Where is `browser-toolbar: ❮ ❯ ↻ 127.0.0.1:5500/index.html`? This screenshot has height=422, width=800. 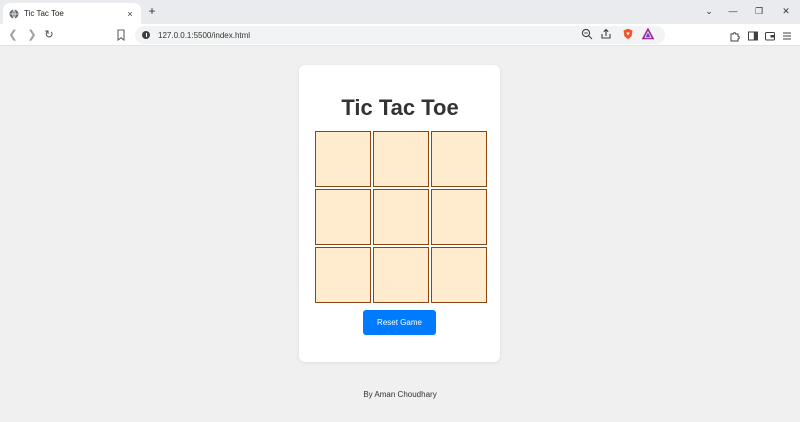
browser-toolbar: ❮ ❯ ↻ 127.0.0.1:5500/index.html is located at coordinates (400, 35).